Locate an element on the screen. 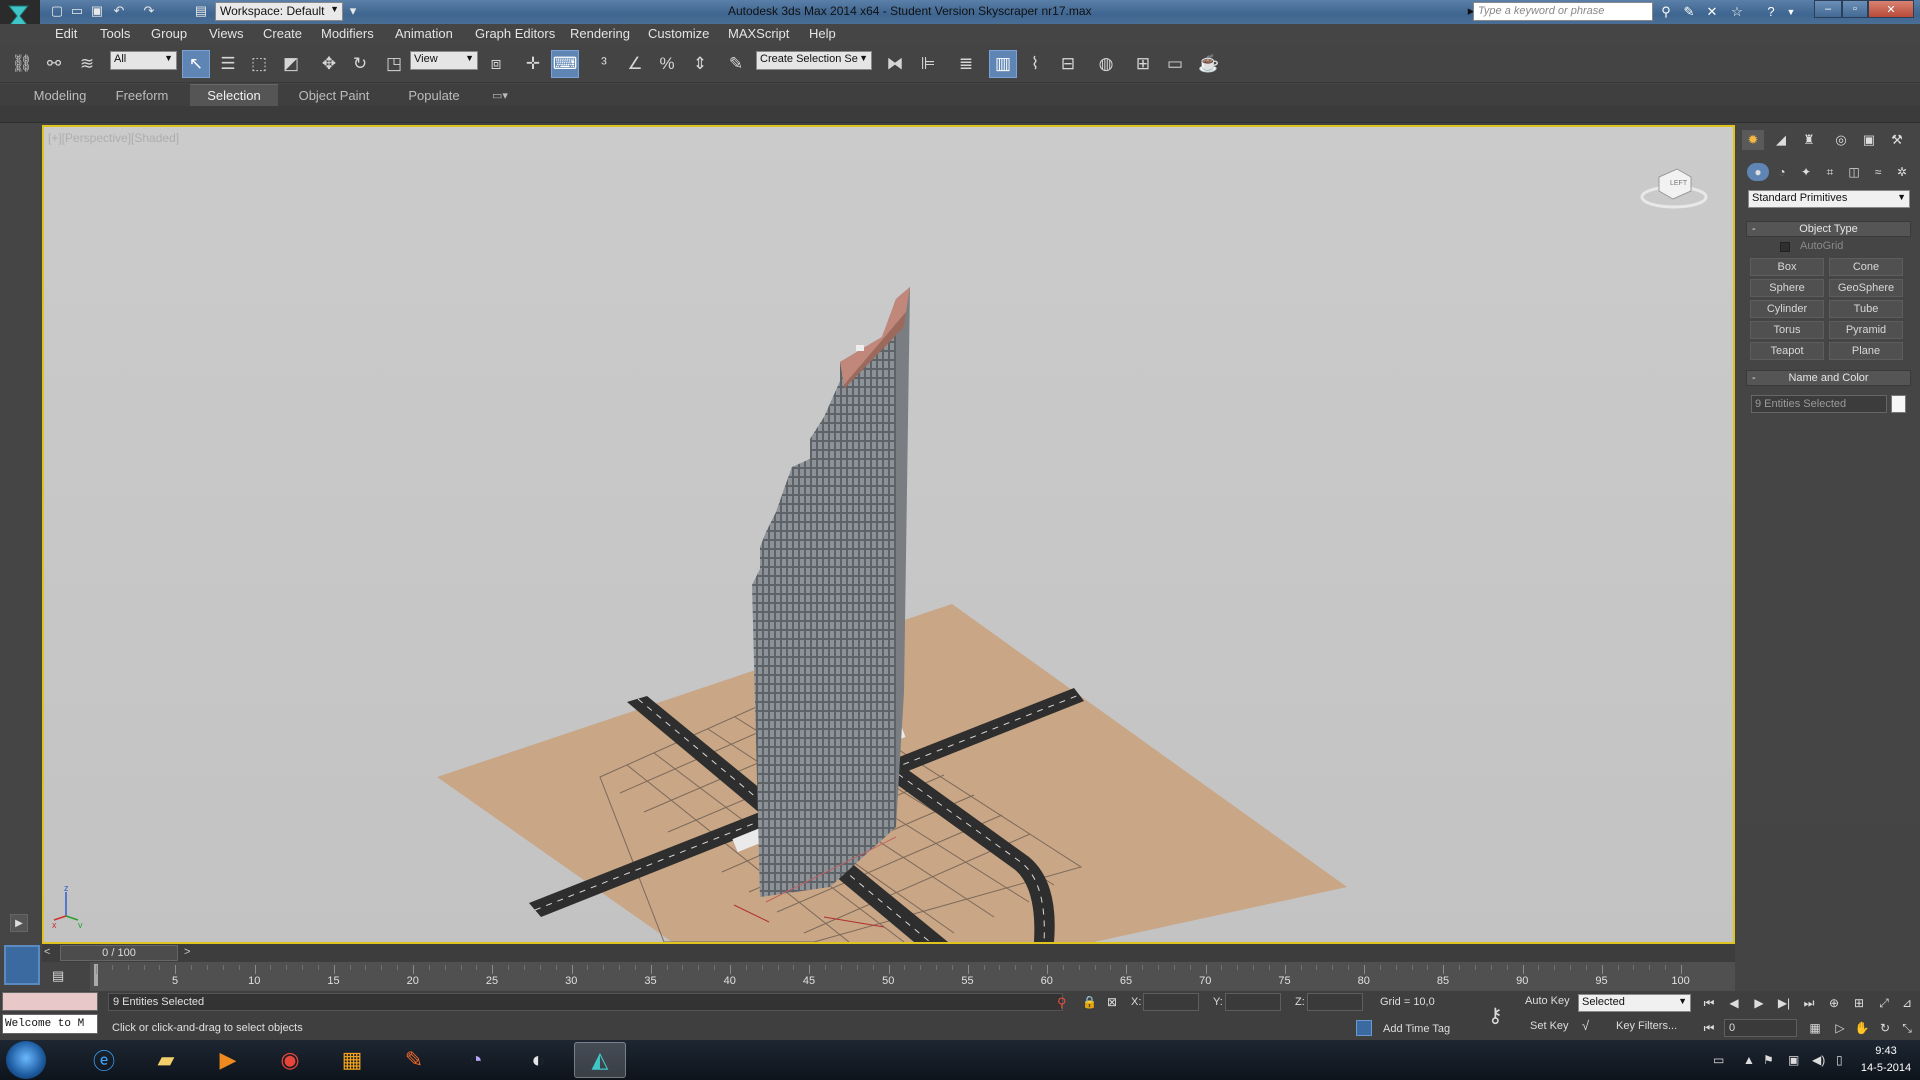 The height and width of the screenshot is (1080, 1920). isolate-selection-icon: ⚲ is located at coordinates (1062, 1003).